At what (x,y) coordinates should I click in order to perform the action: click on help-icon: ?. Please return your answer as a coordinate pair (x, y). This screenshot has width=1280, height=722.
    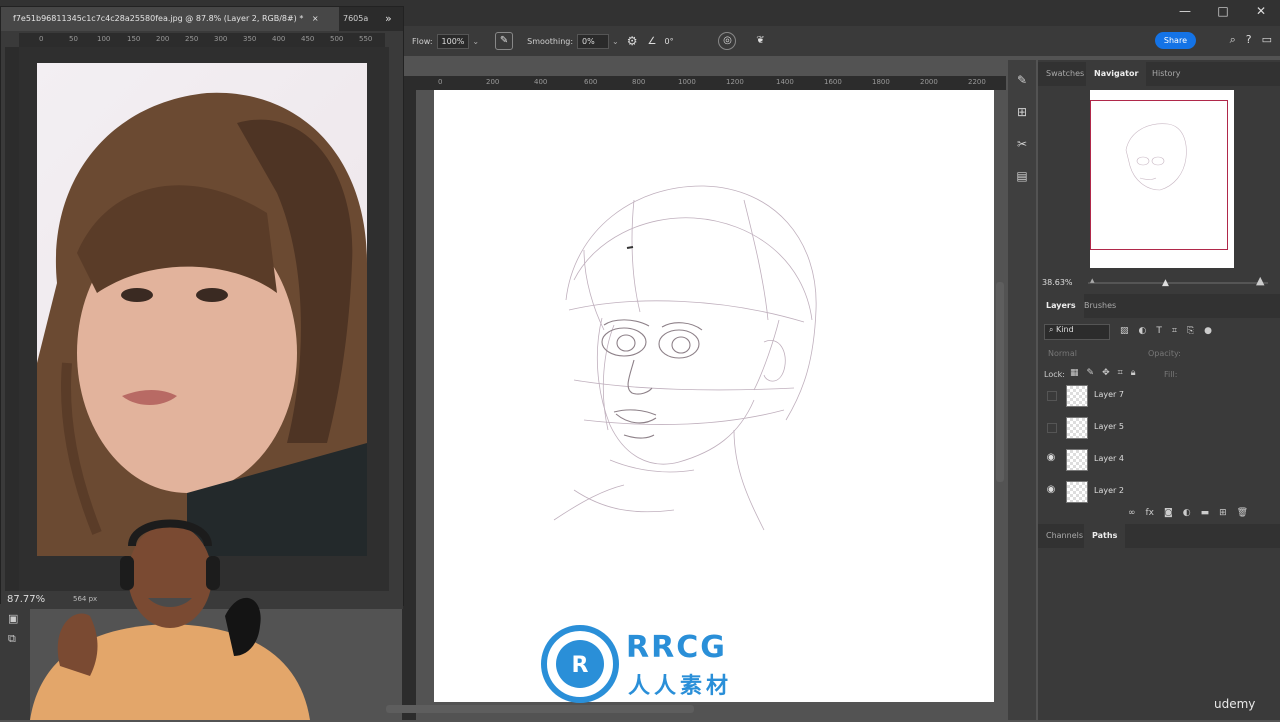
    Looking at the image, I should click on (1249, 40).